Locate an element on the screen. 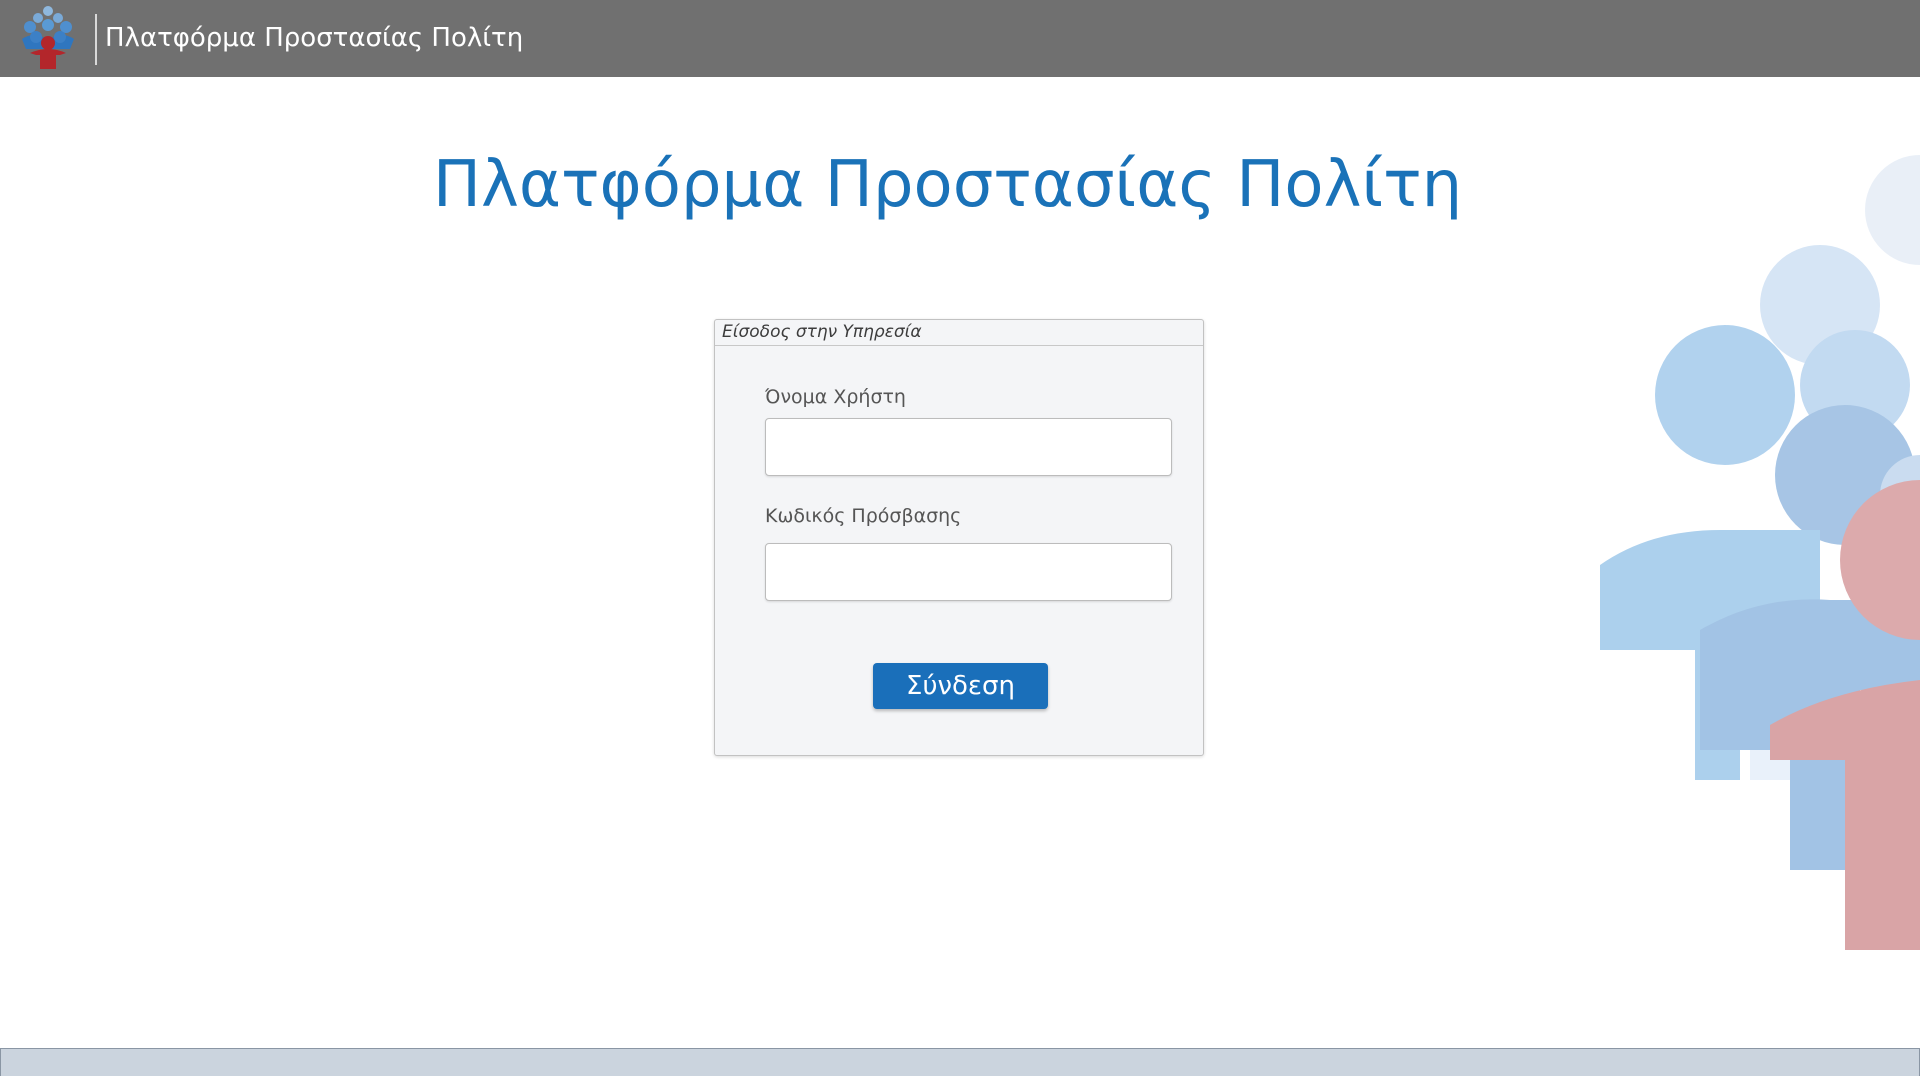 The image size is (1920, 1076). page-title: Πλατφόρμα Προστασίας Πολίτη is located at coordinates (947, 185).